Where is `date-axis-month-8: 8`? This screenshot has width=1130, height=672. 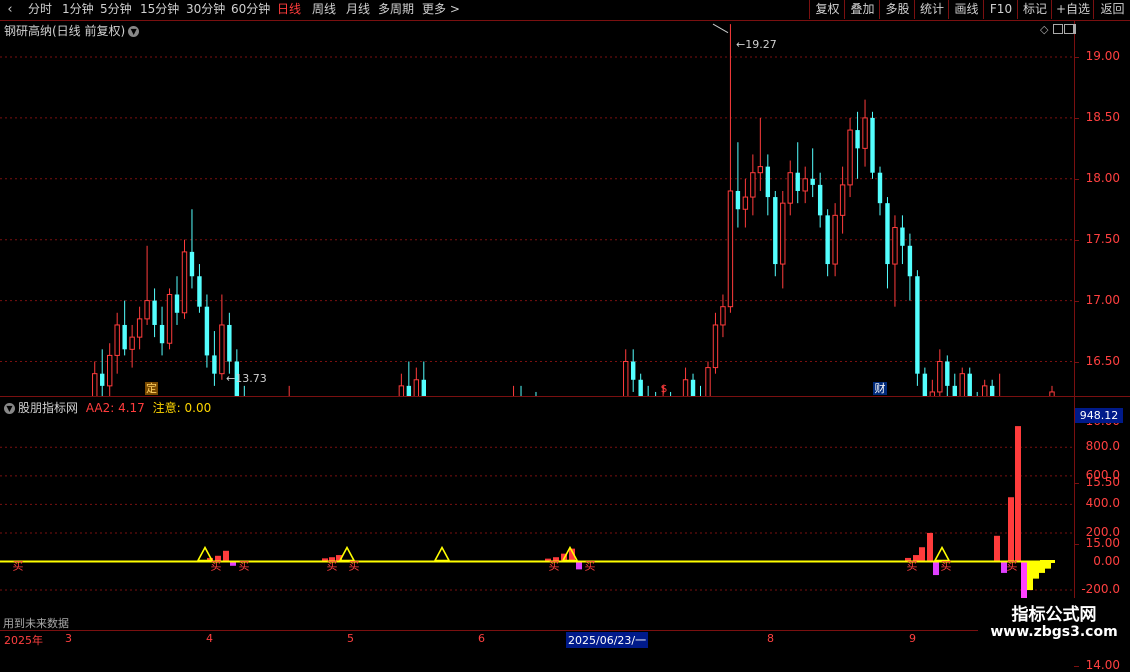 date-axis-month-8: 8 is located at coordinates (770, 638).